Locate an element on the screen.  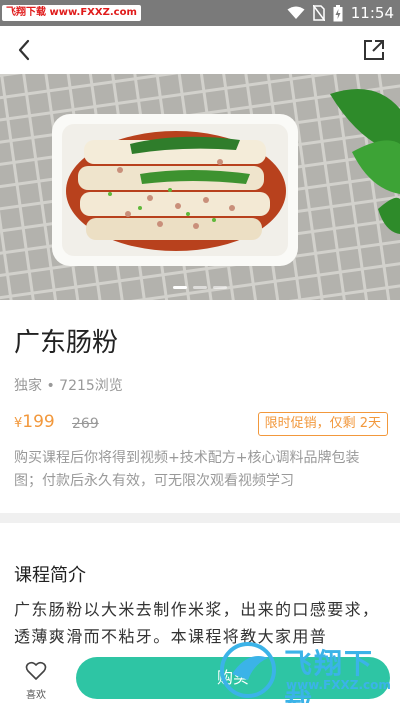
promo-badge: 限时促销，仅剩 2天 is located at coordinates (322, 424).